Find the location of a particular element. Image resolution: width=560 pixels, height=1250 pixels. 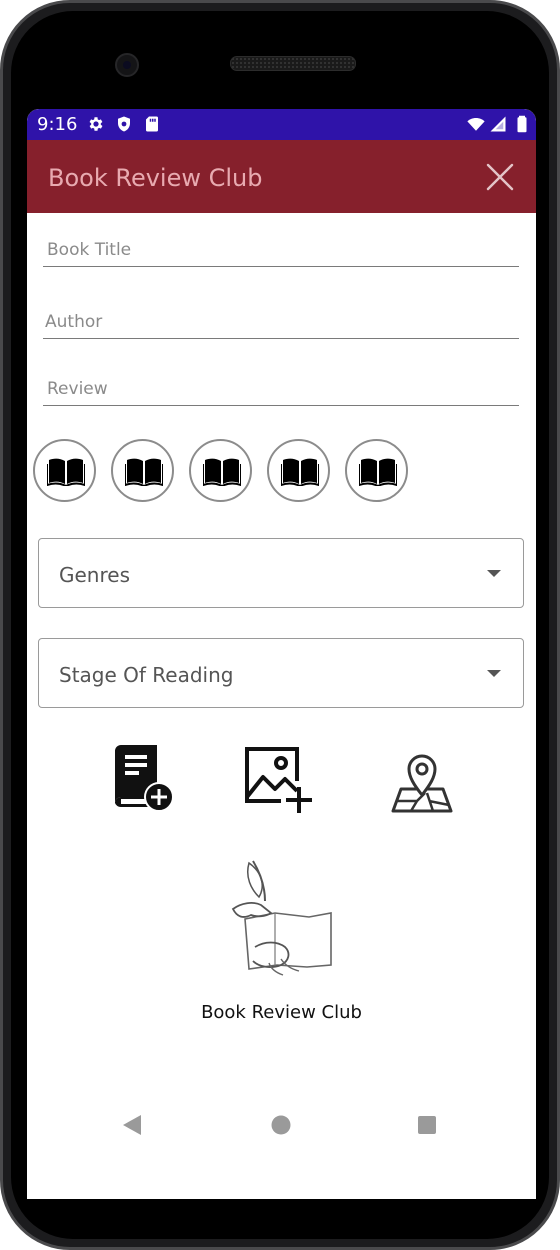

front-camera is located at coordinates (127, 65).